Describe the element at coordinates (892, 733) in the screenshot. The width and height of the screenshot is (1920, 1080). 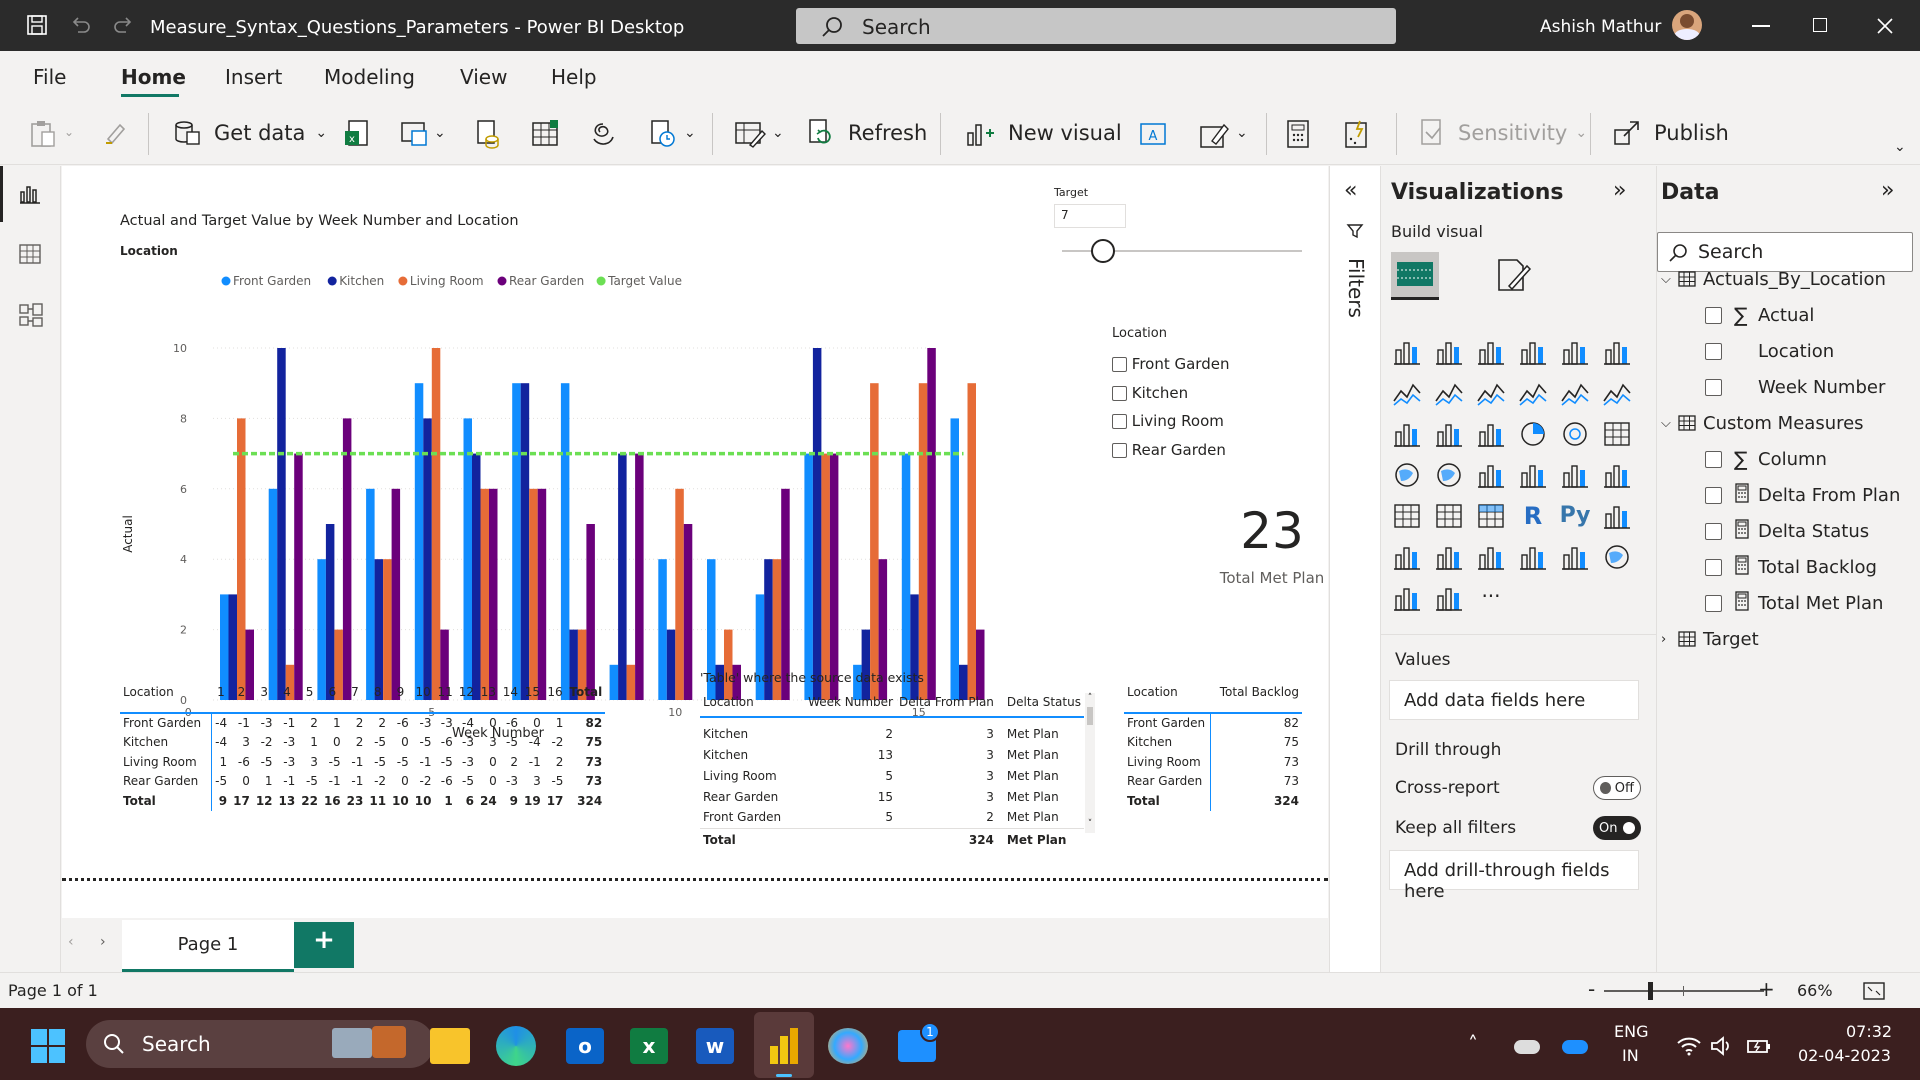
I see `source-row: Kitchen 2 3 Met Plan` at that location.